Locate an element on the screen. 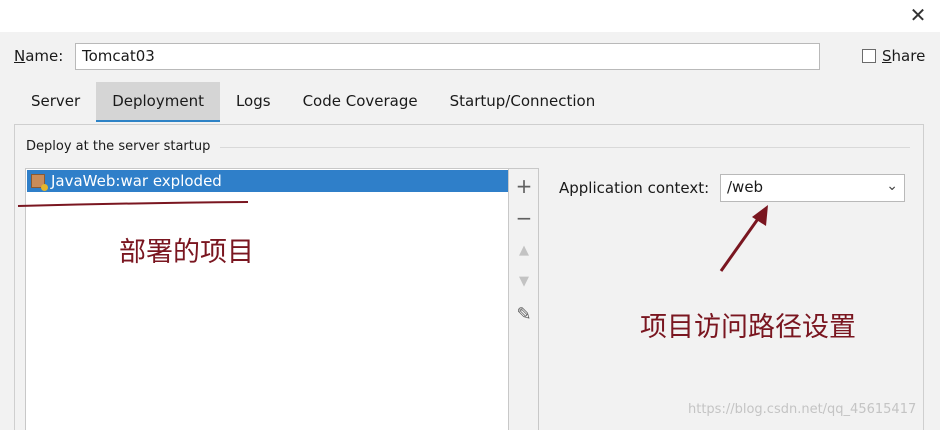 This screenshot has width=940, height=430. annotation-context-path: 项目访问路径设置 is located at coordinates (748, 327).